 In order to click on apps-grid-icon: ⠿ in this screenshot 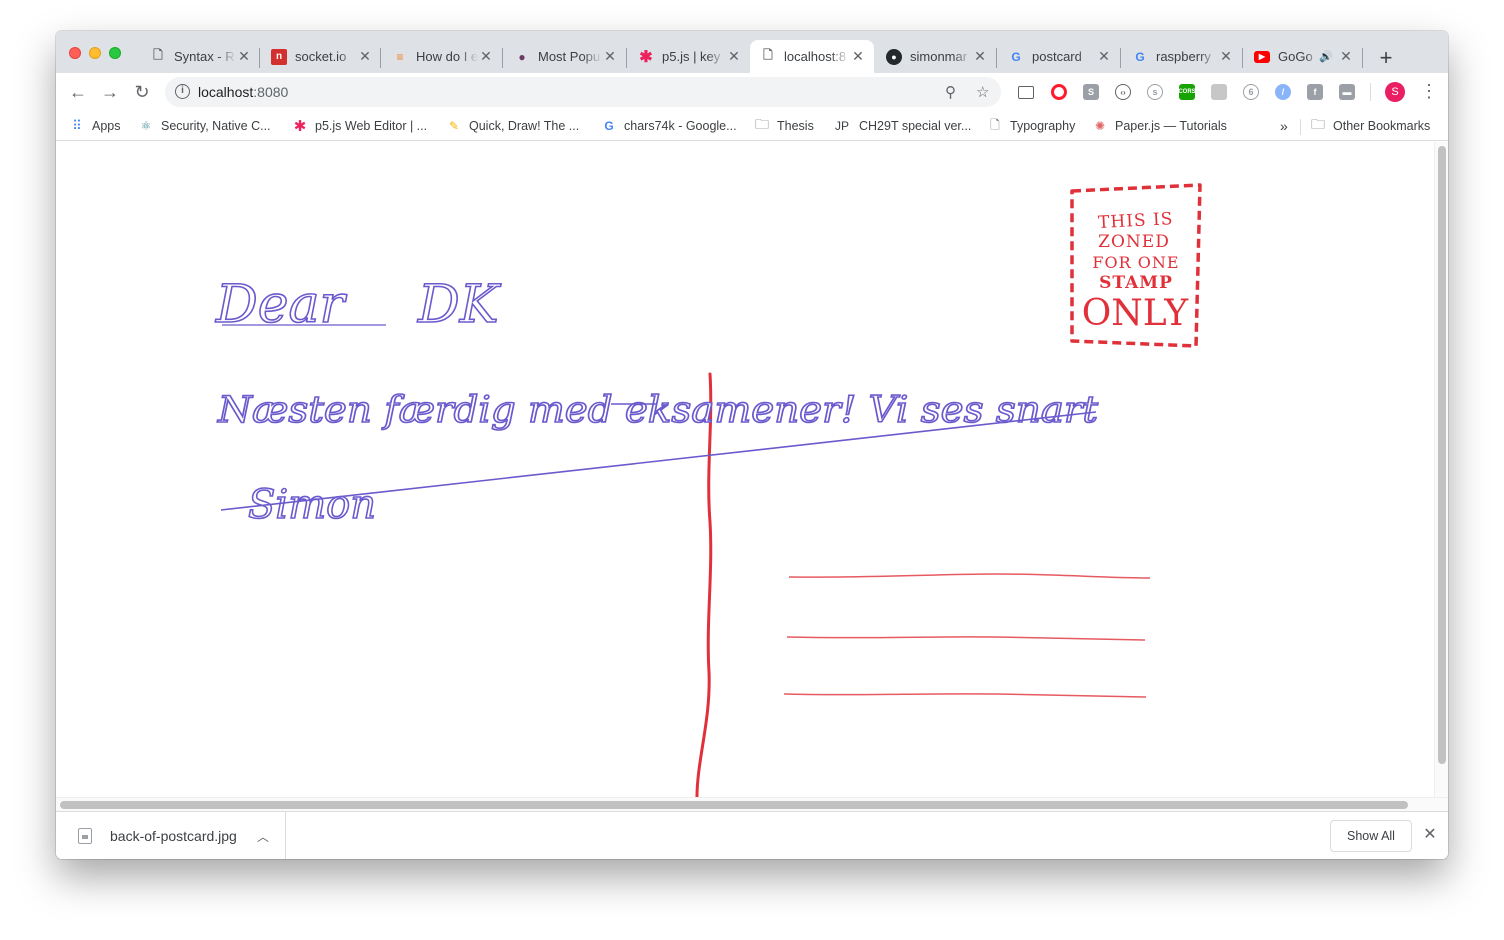, I will do `click(77, 125)`.